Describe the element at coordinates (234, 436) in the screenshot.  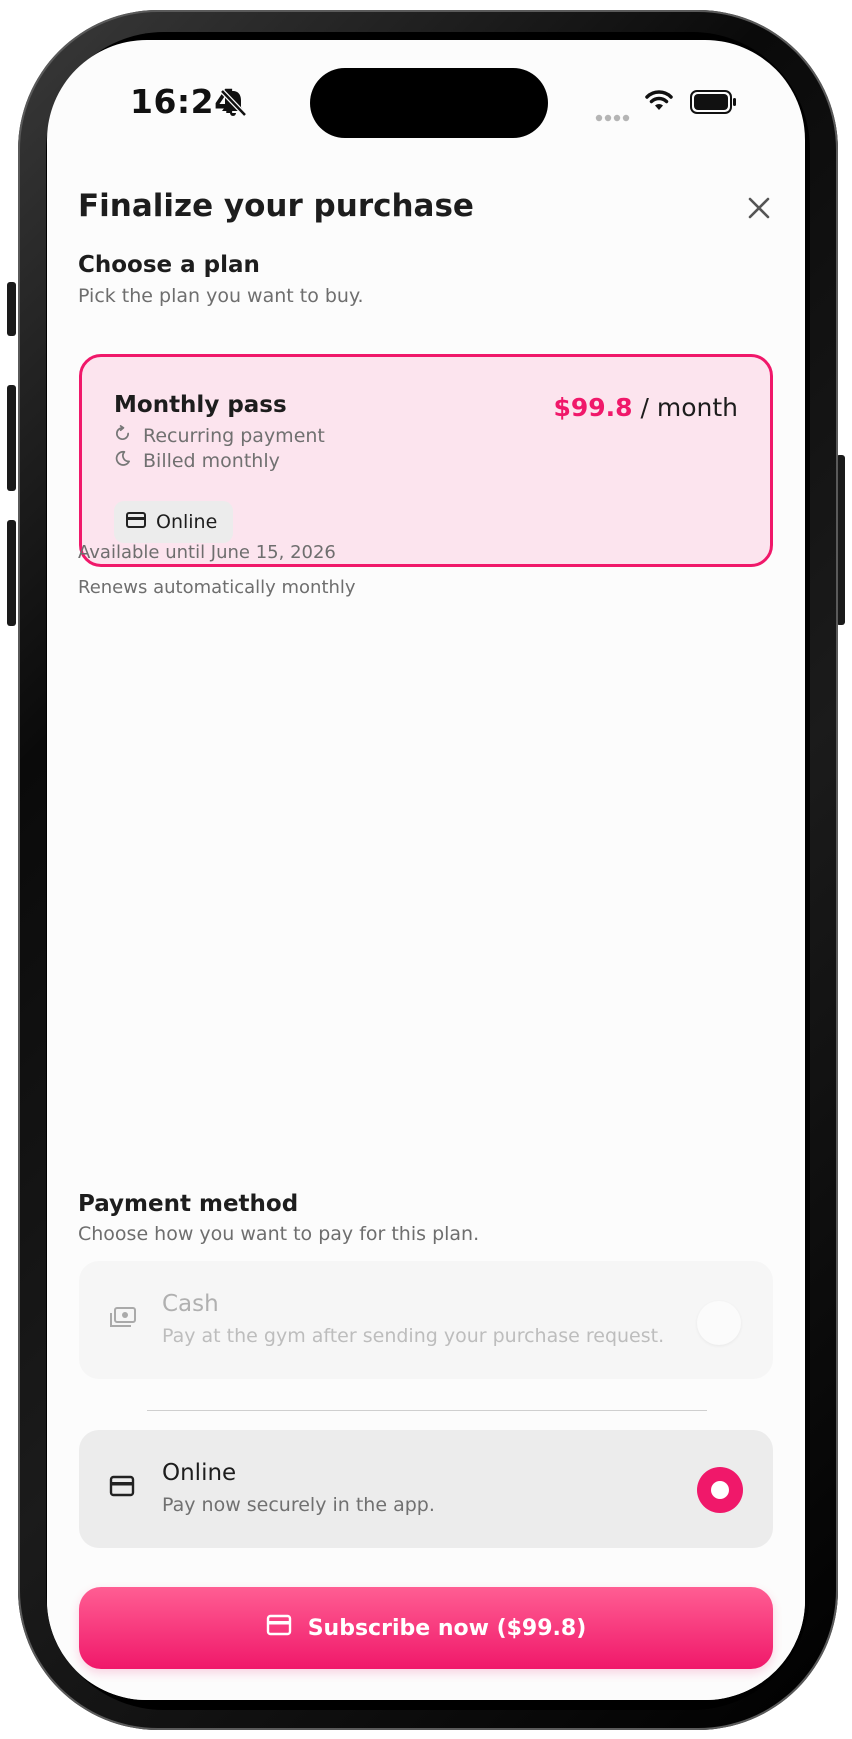
I see `plan-feature-label: Recurring payment` at that location.